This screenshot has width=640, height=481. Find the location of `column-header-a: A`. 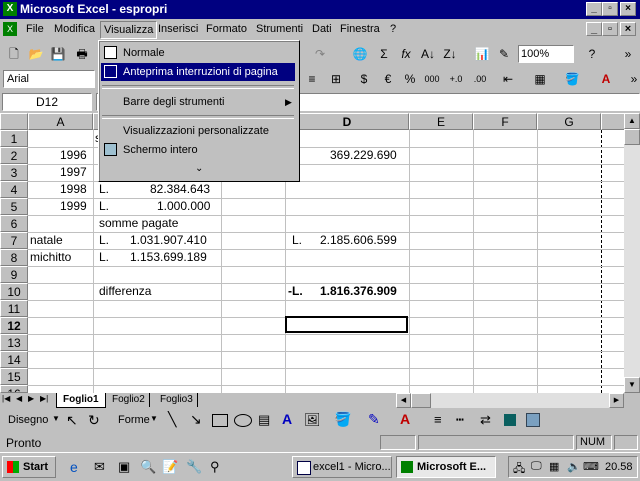

column-header-a: A is located at coordinates (60, 121).